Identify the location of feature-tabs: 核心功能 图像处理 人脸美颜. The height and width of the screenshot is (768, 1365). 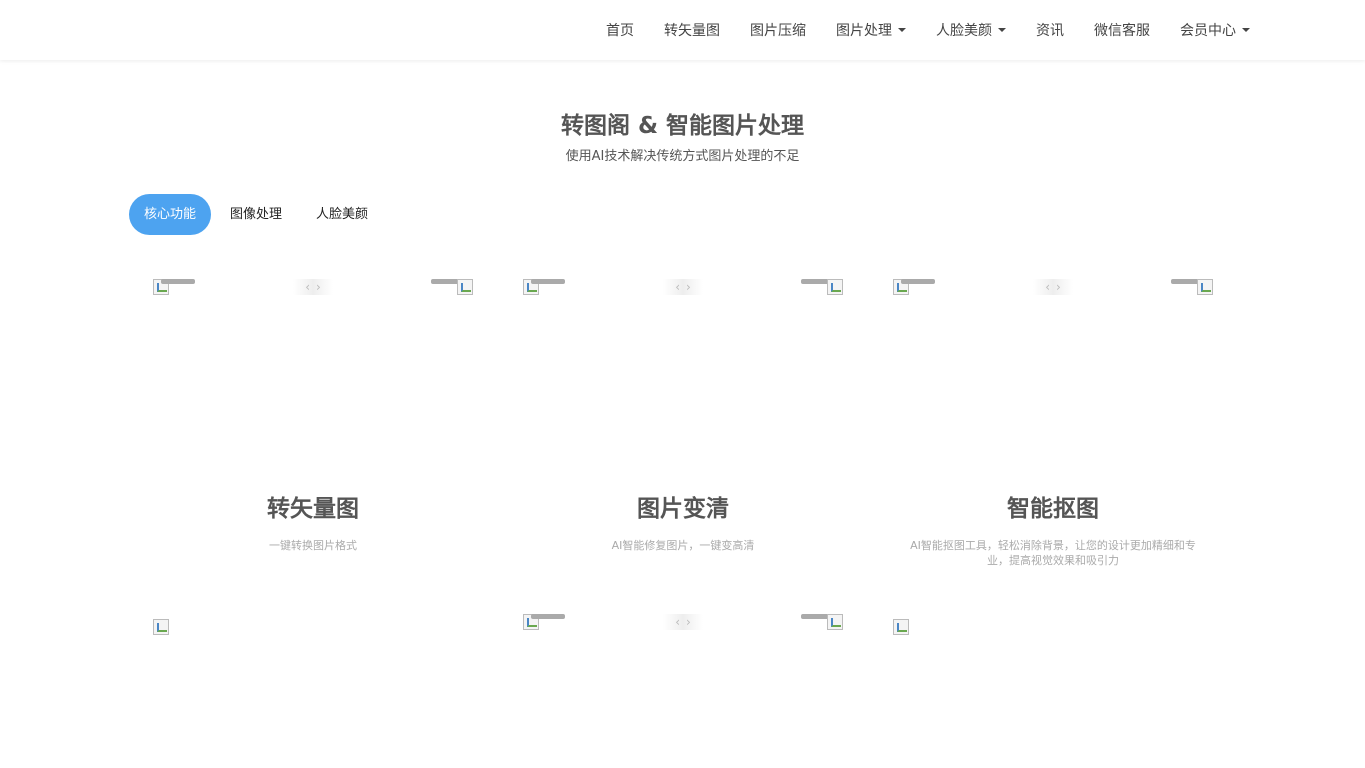
(258, 214).